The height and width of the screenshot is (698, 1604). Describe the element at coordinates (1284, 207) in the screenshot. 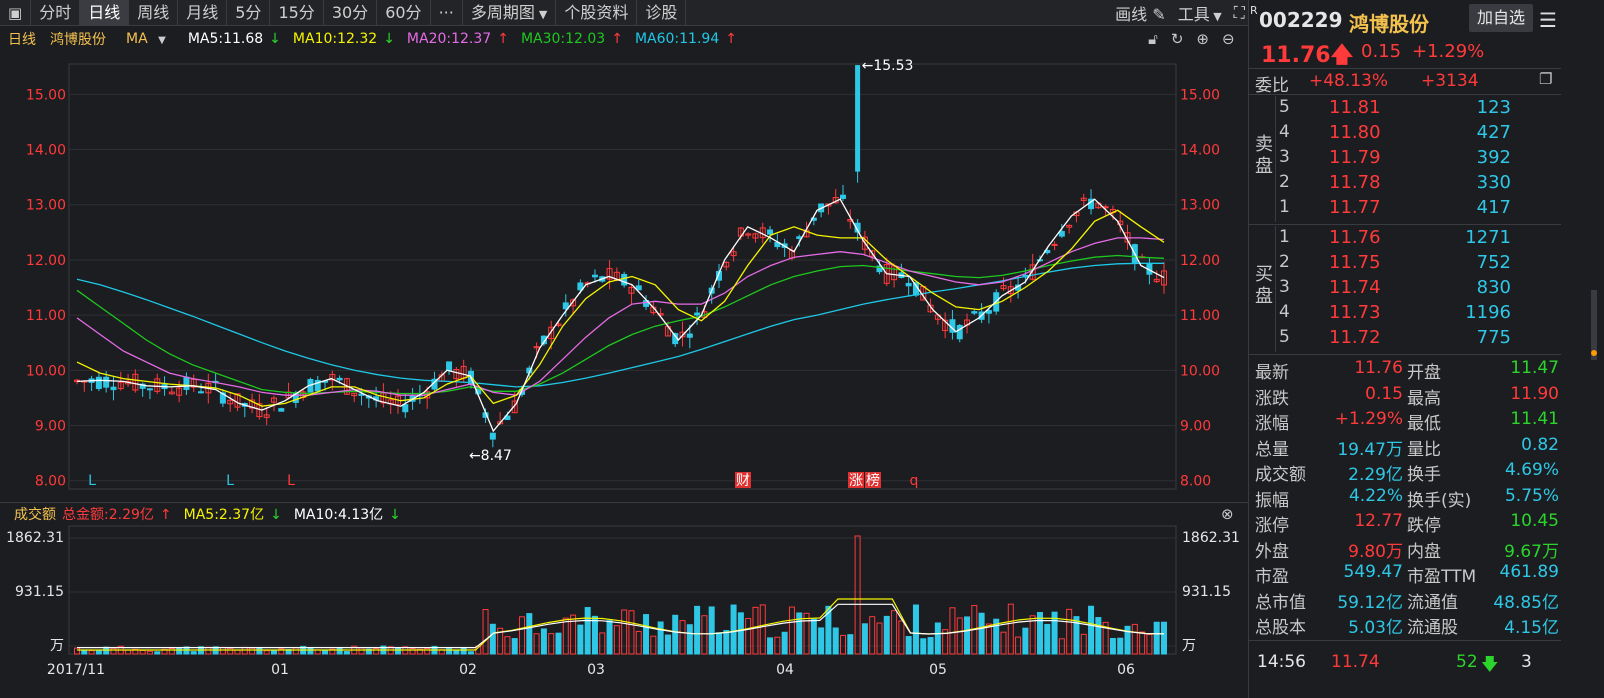

I see `order-level: 1` at that location.